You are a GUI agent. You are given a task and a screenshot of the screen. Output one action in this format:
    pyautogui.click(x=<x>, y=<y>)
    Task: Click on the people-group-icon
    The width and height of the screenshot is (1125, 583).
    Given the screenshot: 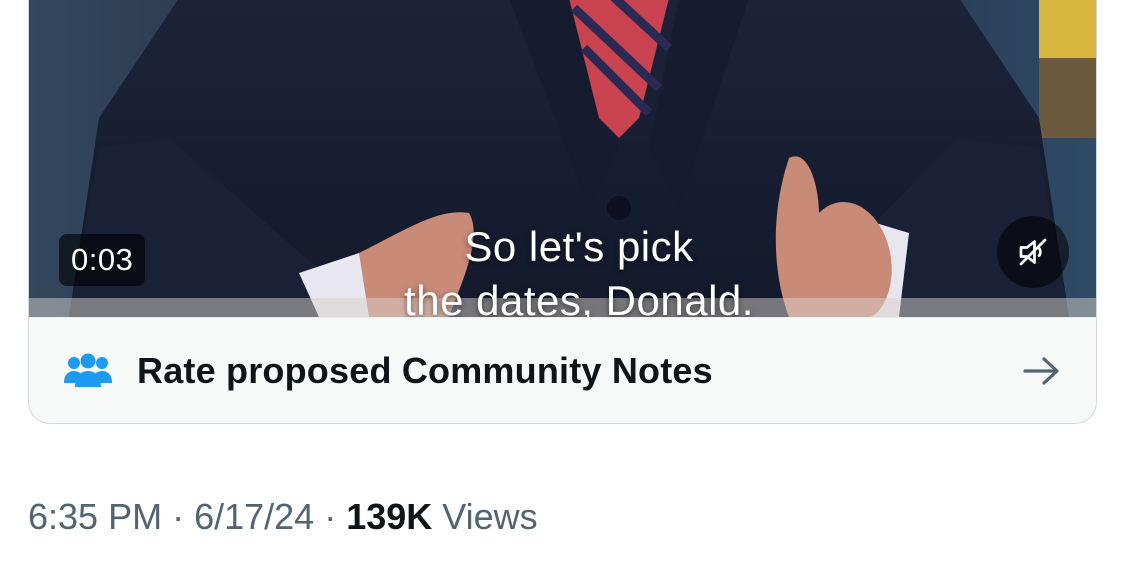 What is the action you would take?
    pyautogui.click(x=88, y=371)
    